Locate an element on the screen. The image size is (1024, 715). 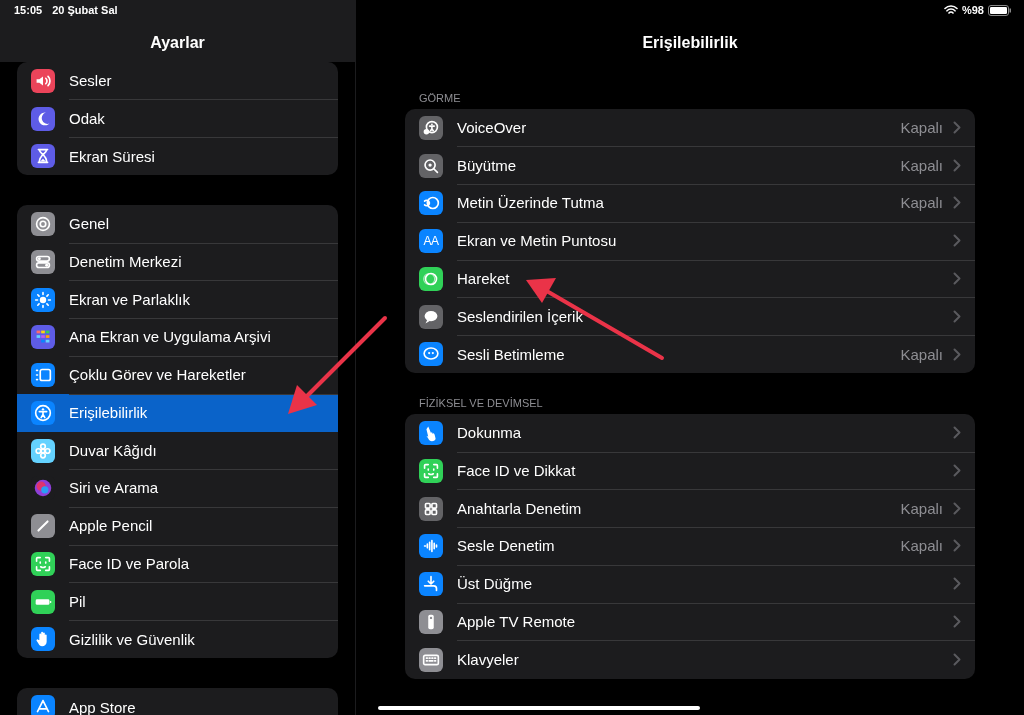
sidebar-item: Odak is located at coordinates (177, 118).